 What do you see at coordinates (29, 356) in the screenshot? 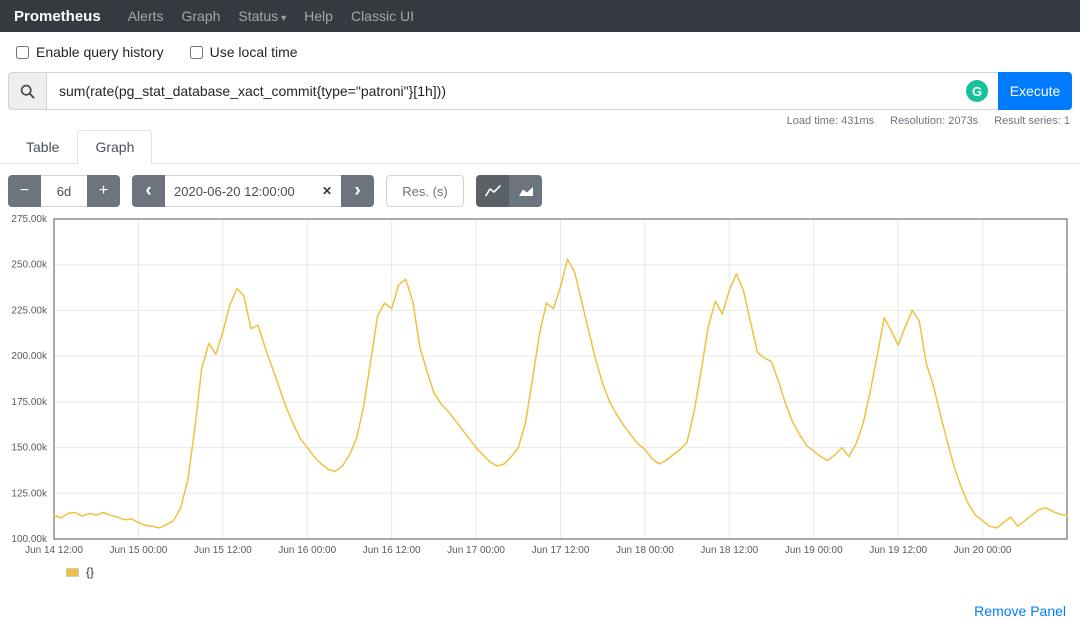
I see `svg-text: 200.00k` at bounding box center [29, 356].